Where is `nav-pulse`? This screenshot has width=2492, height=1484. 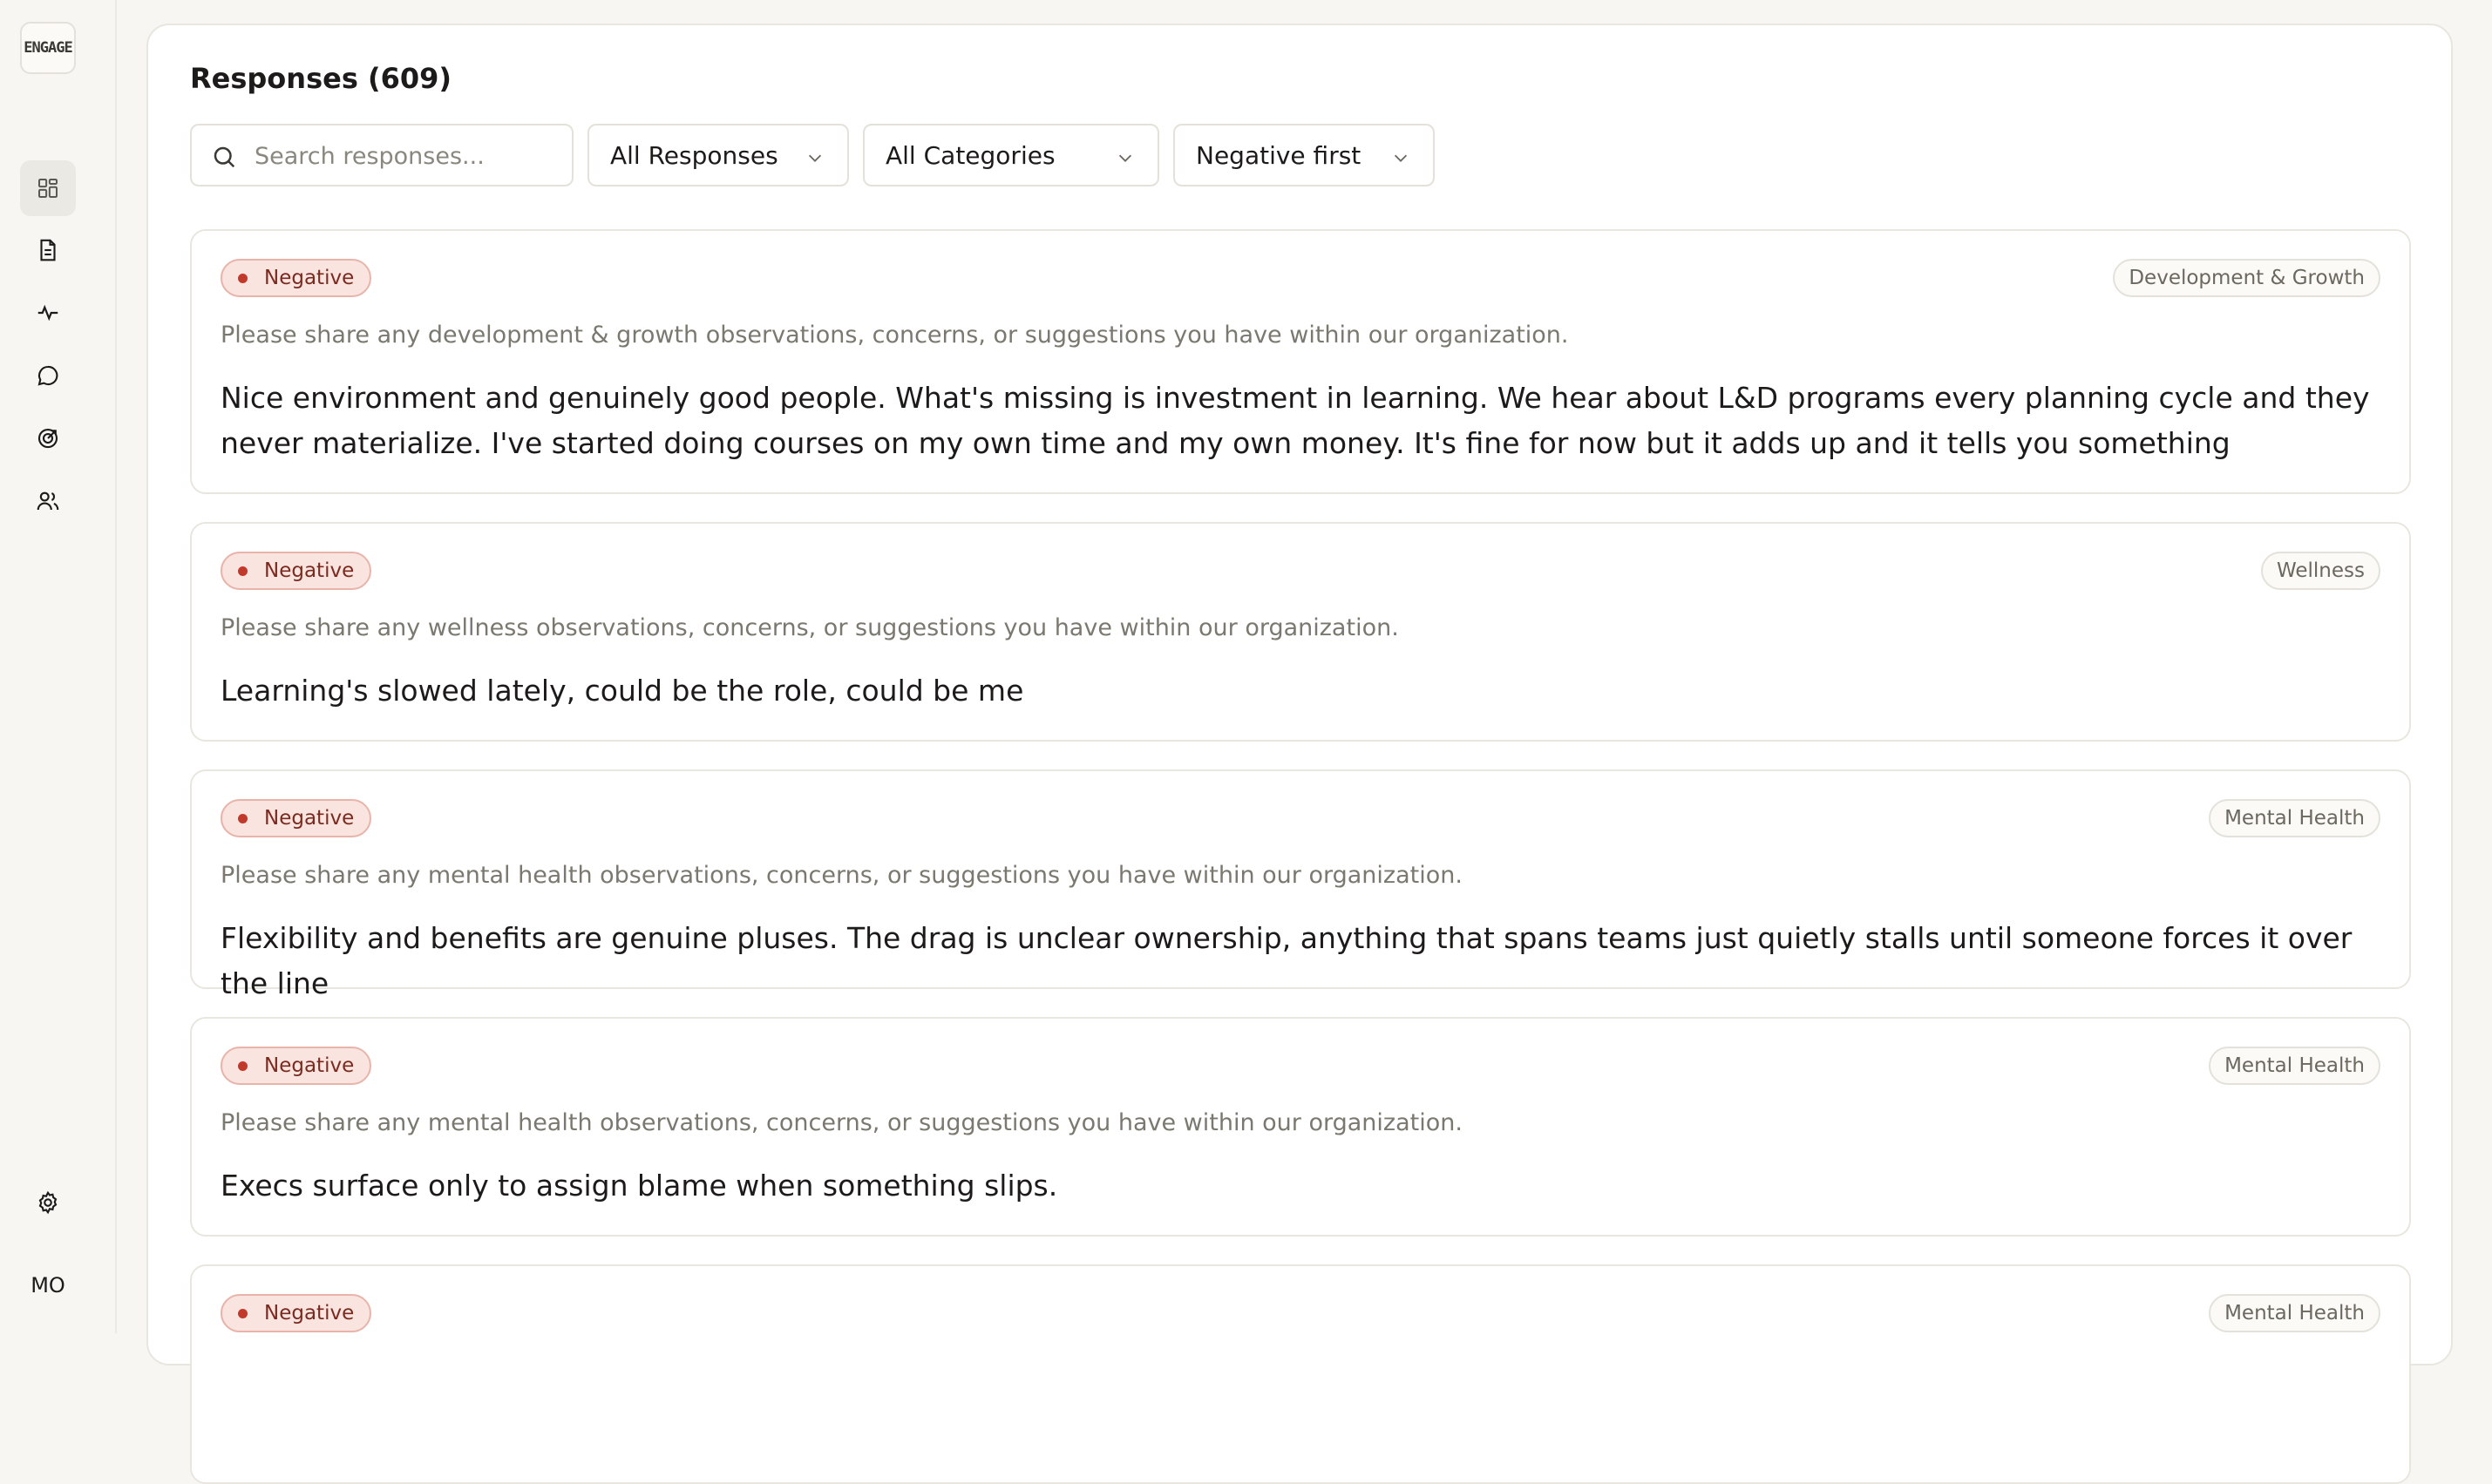 nav-pulse is located at coordinates (48, 313).